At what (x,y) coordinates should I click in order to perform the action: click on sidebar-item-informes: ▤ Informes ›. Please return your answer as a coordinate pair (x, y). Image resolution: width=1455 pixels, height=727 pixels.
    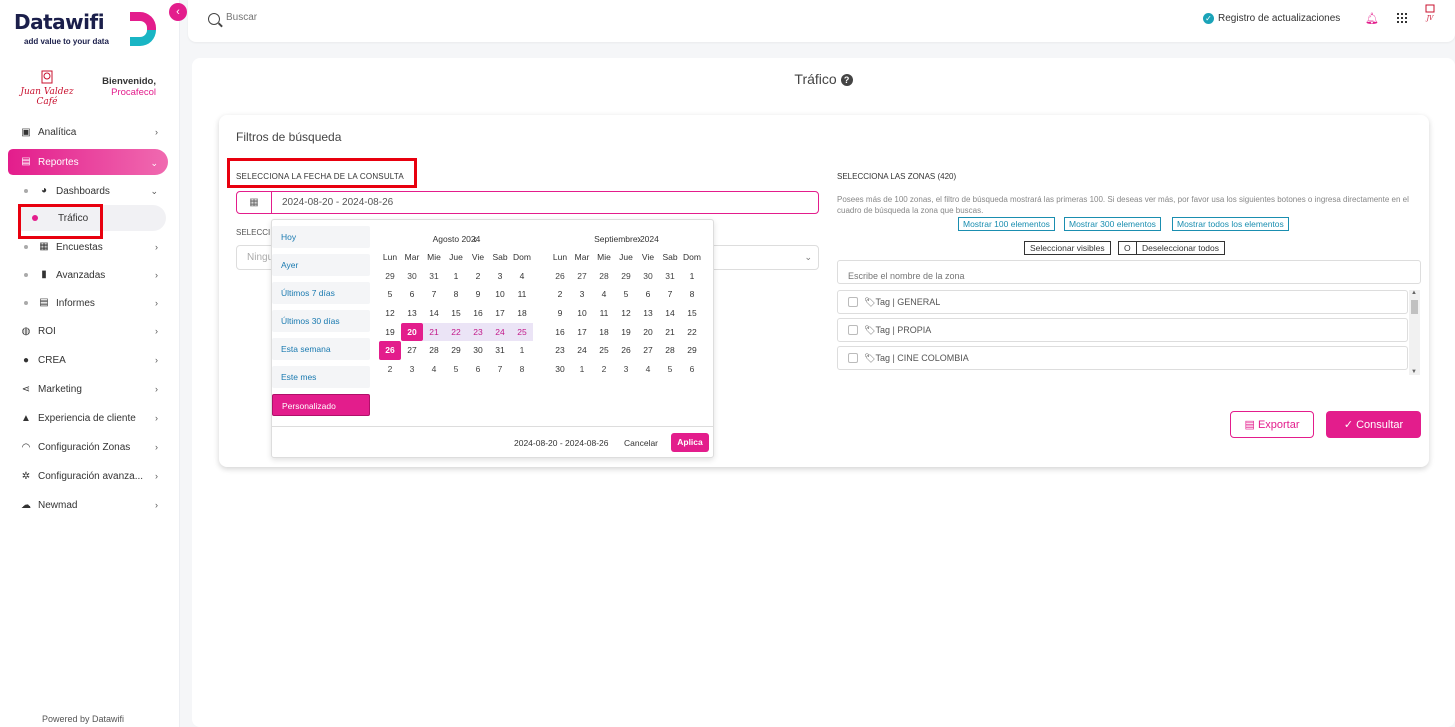
    Looking at the image, I should click on (90, 303).